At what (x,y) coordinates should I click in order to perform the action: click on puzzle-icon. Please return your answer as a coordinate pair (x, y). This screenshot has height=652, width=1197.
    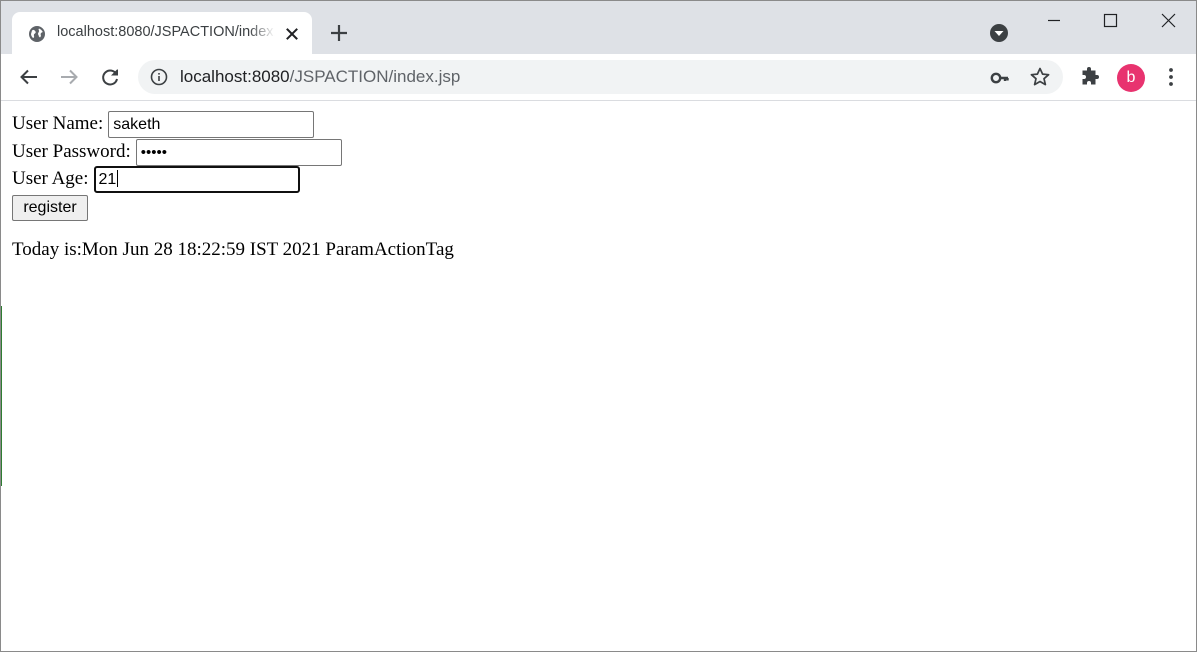
    Looking at the image, I should click on (1090, 77).